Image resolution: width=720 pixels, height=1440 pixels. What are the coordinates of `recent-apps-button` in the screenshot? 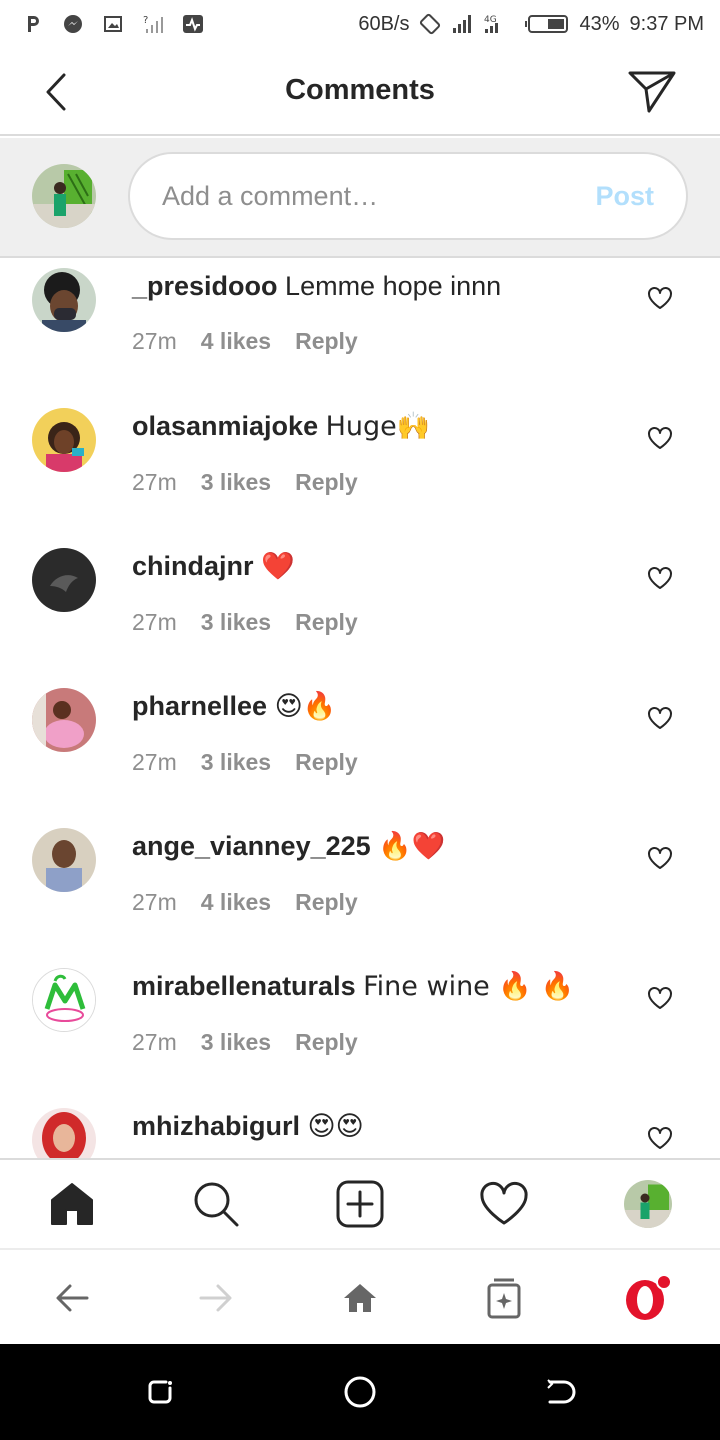 It's located at (160, 1392).